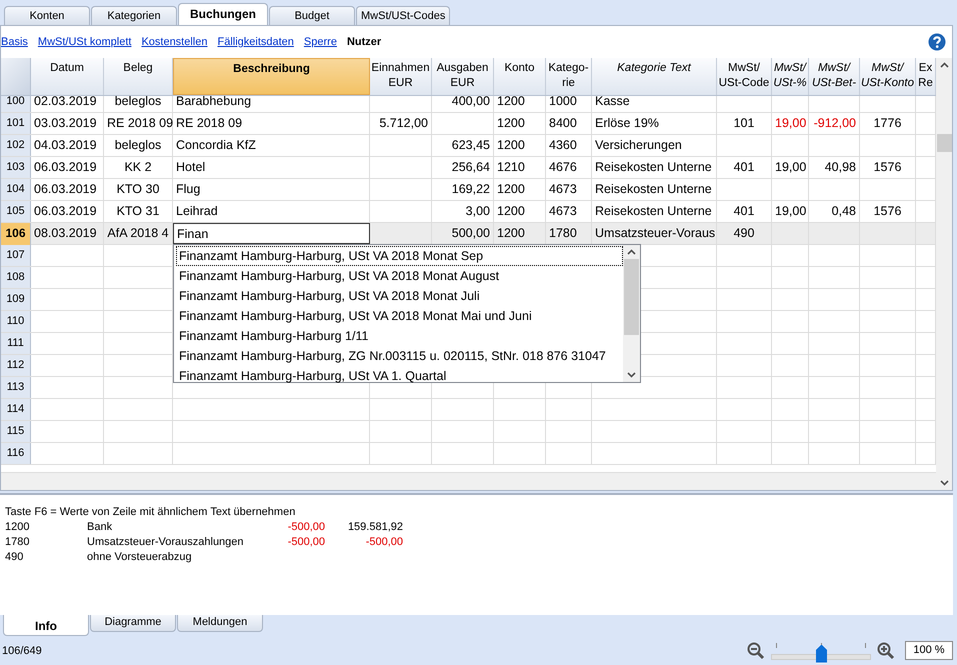 Image resolution: width=957 pixels, height=665 pixels. What do you see at coordinates (468, 481) in the screenshot?
I see `horizontal-scrollbar` at bounding box center [468, 481].